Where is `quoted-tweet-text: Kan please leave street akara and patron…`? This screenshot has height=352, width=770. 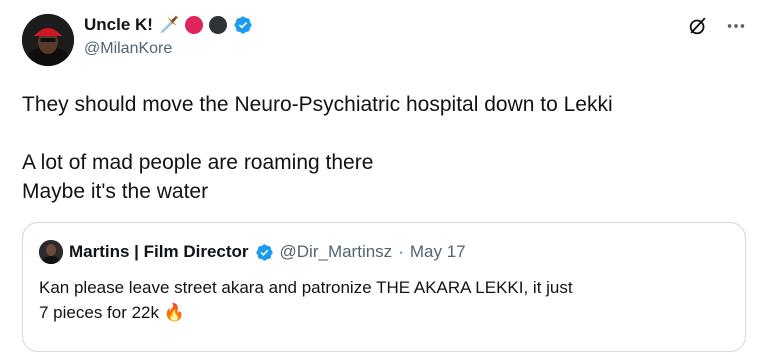 quoted-tweet-text: Kan please leave street akara and patron… is located at coordinates (359, 300).